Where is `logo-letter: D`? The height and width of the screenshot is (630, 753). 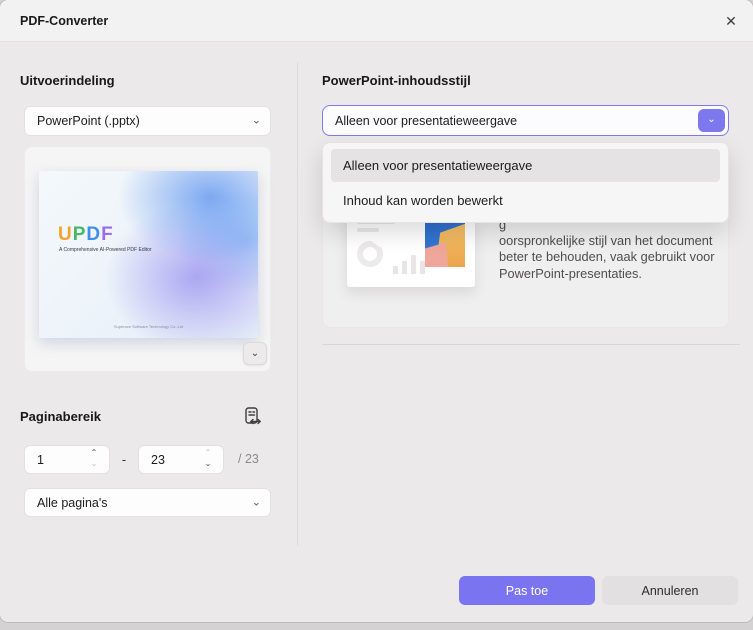 logo-letter: D is located at coordinates (94, 234).